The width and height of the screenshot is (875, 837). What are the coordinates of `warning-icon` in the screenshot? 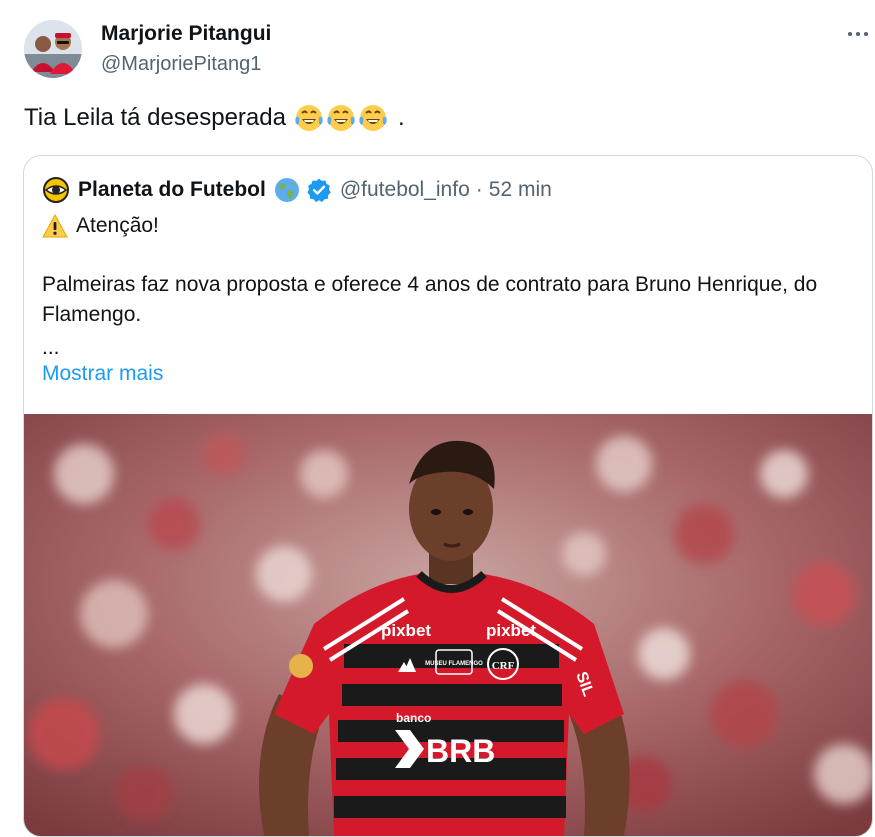 It's located at (55, 226).